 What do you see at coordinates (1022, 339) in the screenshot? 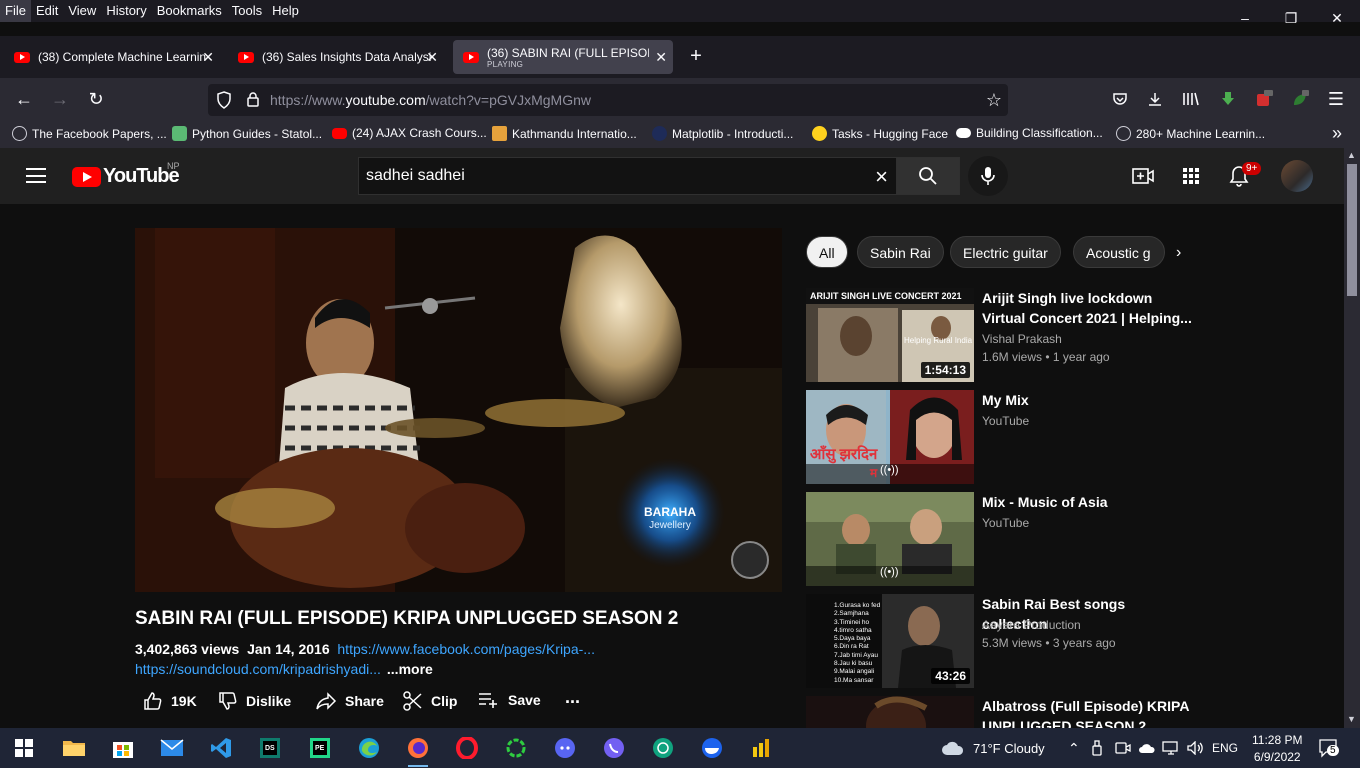
I see `channel-name: Vishal Prakash` at bounding box center [1022, 339].